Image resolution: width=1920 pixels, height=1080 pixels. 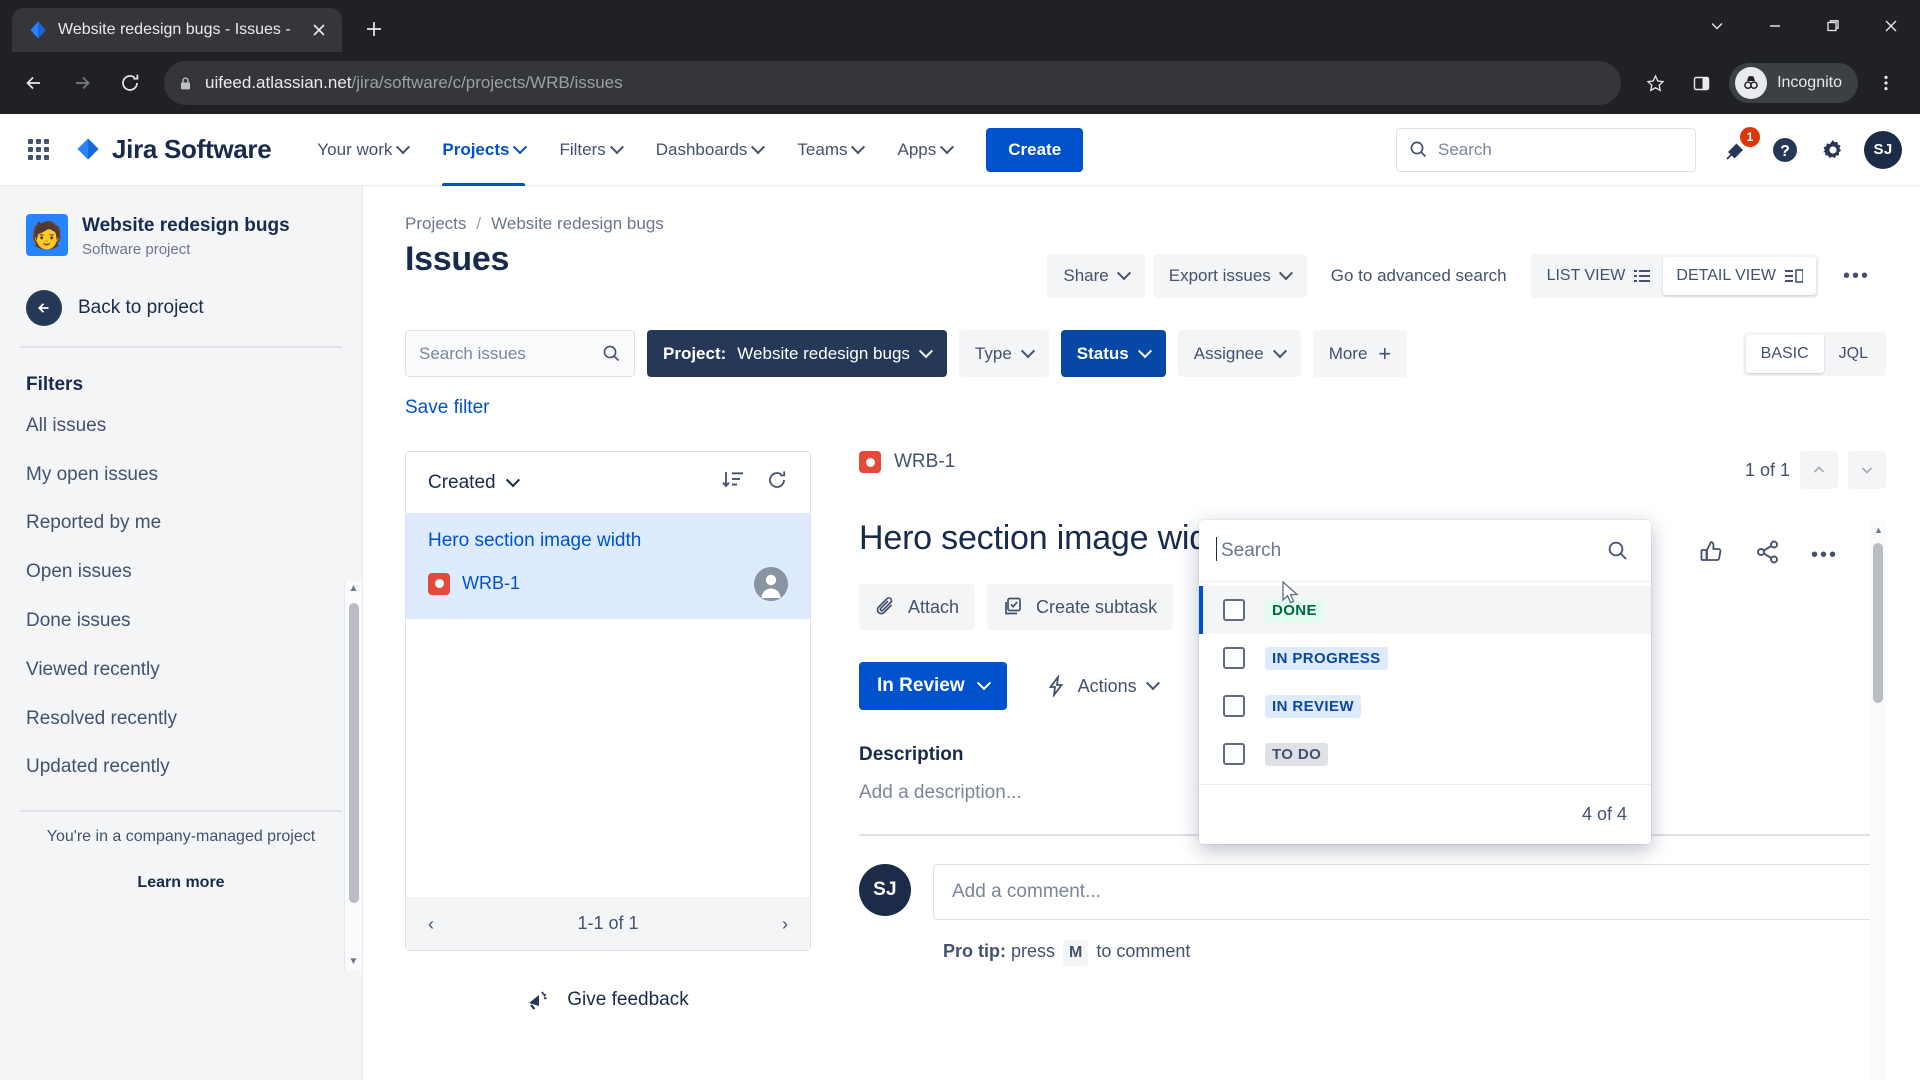 What do you see at coordinates (1425, 706) in the screenshot?
I see `status-option-in-review: IN REVIEW` at bounding box center [1425, 706].